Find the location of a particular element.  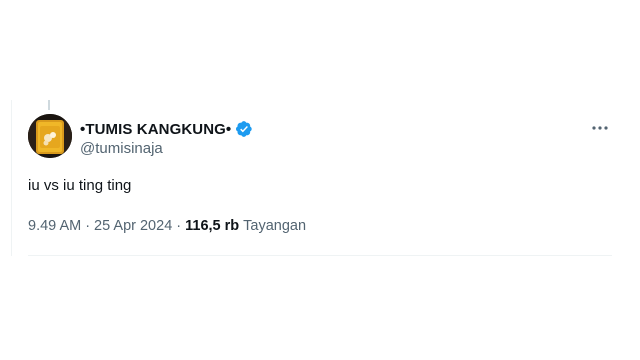

more-options-button is located at coordinates (600, 128).